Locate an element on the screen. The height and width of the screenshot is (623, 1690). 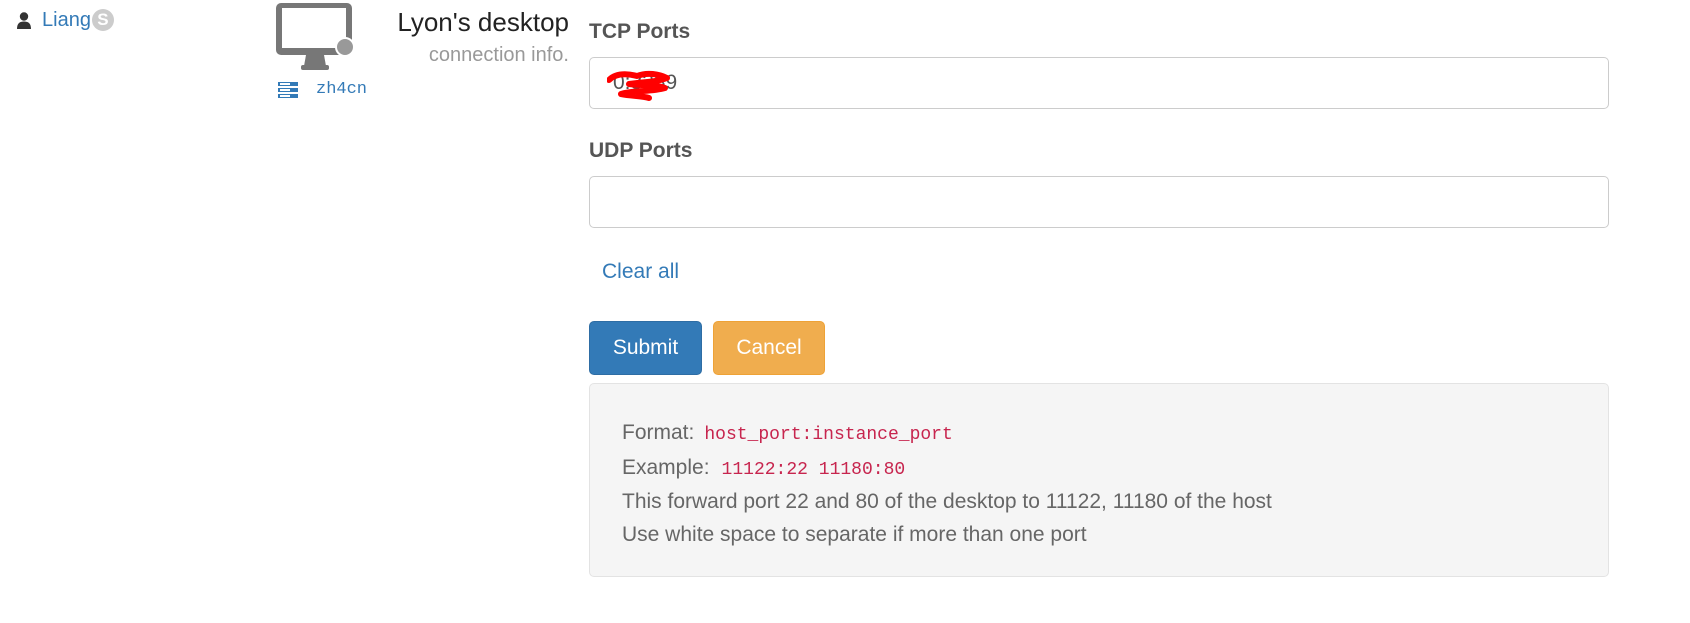
user-icon is located at coordinates (24, 20).